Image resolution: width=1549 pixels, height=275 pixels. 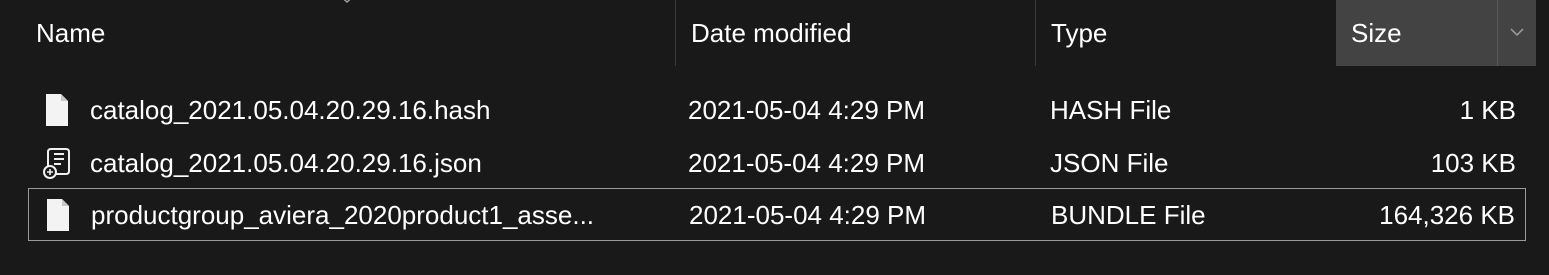 What do you see at coordinates (1497, 33) in the screenshot?
I see `column-header-divider` at bounding box center [1497, 33].